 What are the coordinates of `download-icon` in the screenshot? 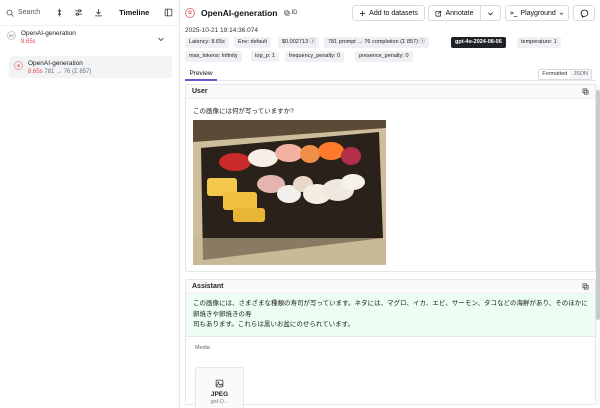 It's located at (98, 13).